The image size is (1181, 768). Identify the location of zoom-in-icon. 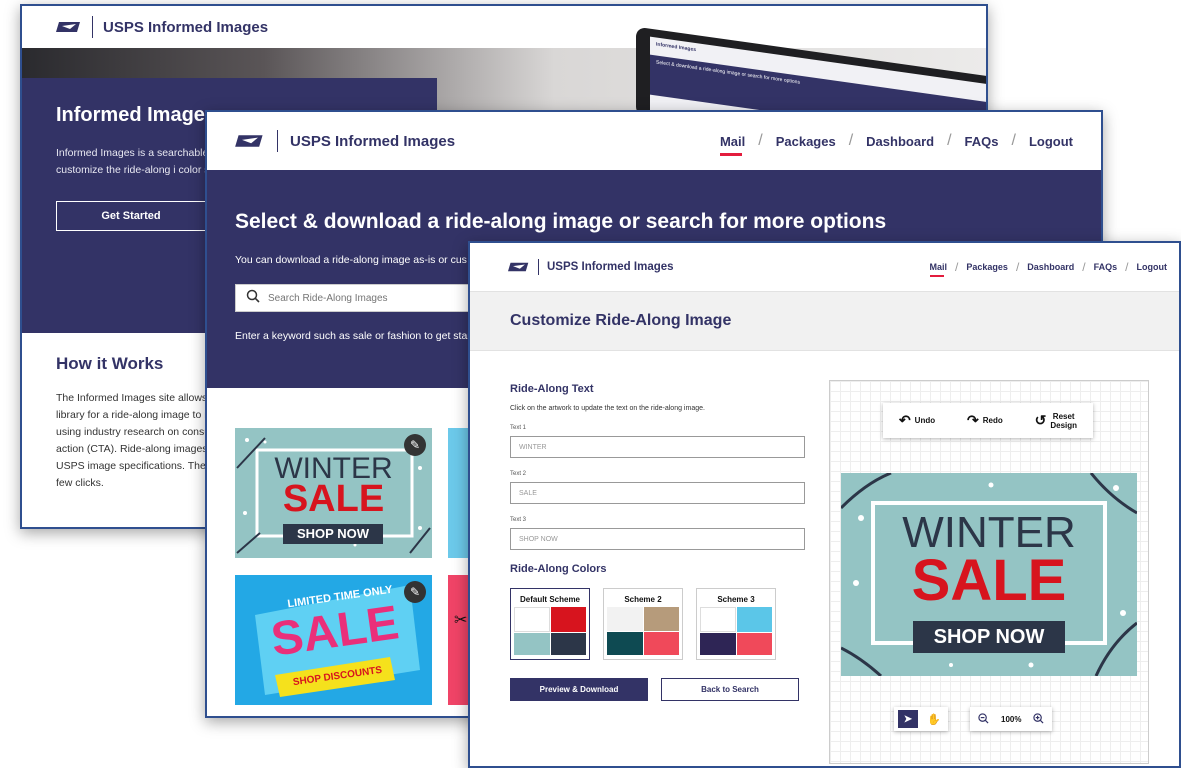
(1038, 719).